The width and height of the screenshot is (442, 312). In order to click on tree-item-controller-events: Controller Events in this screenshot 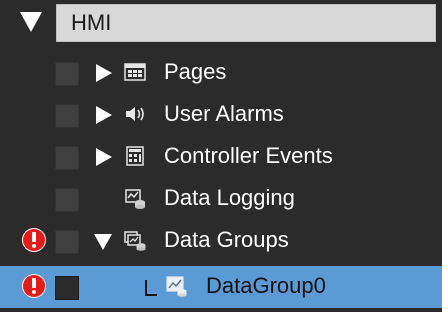, I will do `click(221, 157)`.